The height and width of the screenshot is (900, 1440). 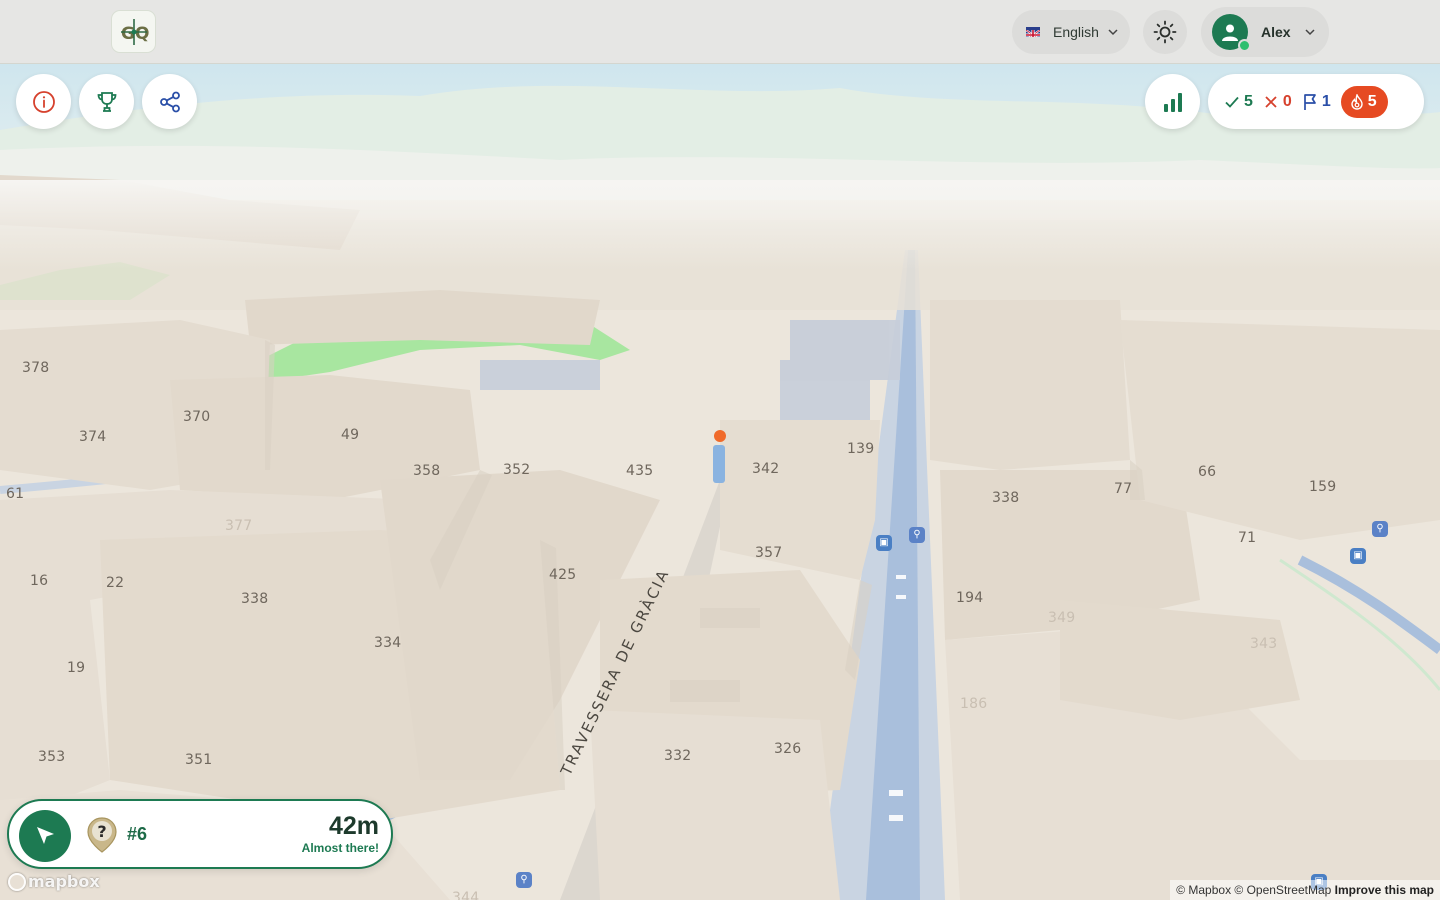 What do you see at coordinates (15, 494) in the screenshot?
I see `building-number: 61` at bounding box center [15, 494].